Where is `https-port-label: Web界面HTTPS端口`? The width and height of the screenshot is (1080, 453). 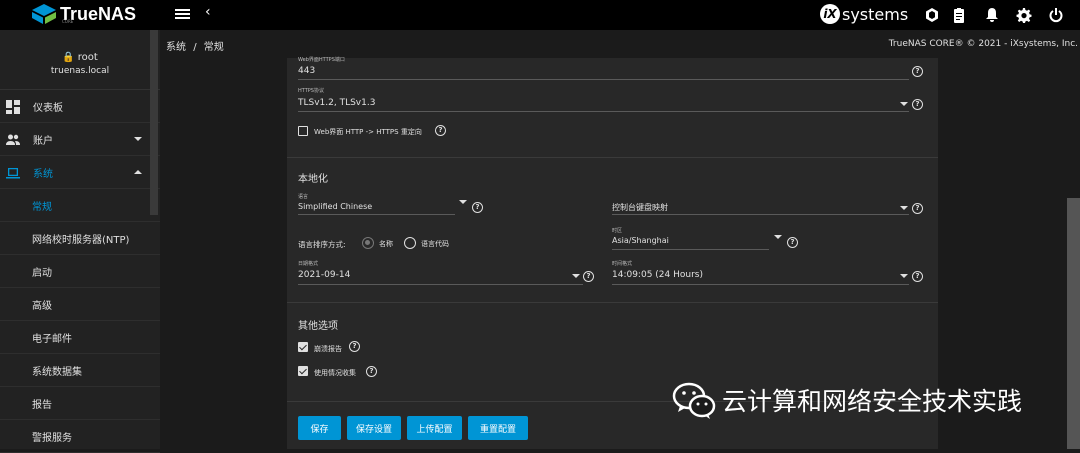
https-port-label: Web界面HTTPS端口 is located at coordinates (321, 60).